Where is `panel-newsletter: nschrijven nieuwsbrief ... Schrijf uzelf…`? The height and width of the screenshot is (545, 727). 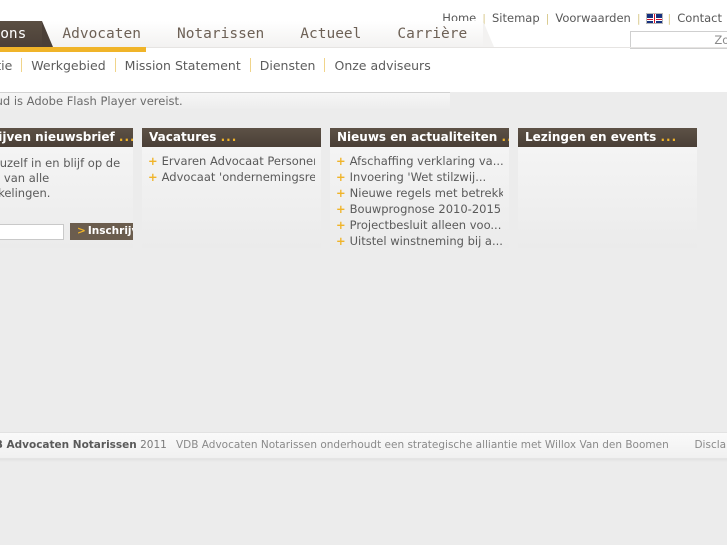 panel-newsletter: nschrijven nieuwsbrief ... Schrijf uzelf… is located at coordinates (66, 188).